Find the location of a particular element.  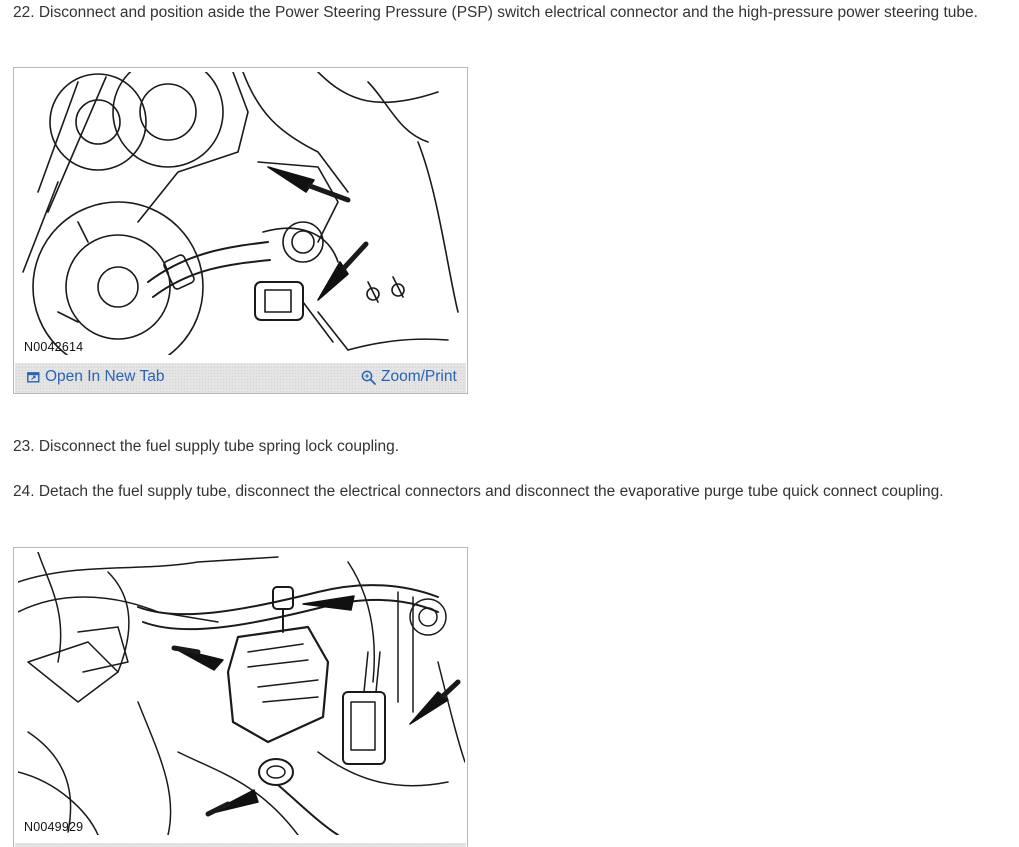

zoom-print-link: Zoom/Print is located at coordinates (409, 377).